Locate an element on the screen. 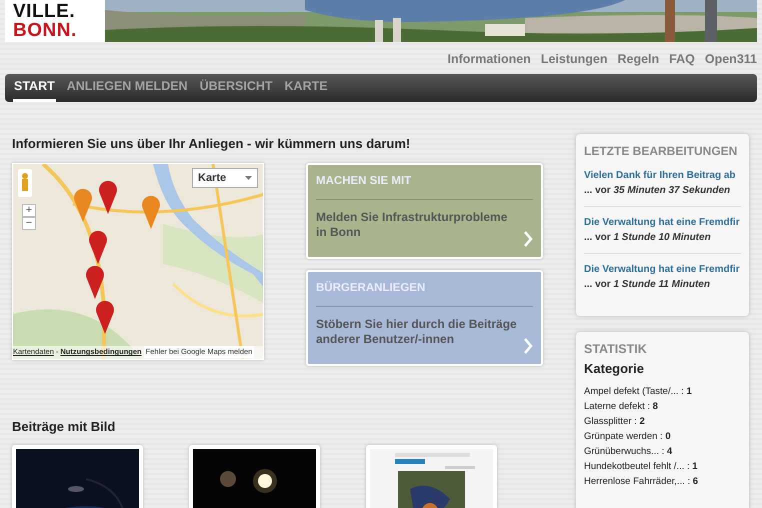  nav-tab: KARTE is located at coordinates (306, 88).